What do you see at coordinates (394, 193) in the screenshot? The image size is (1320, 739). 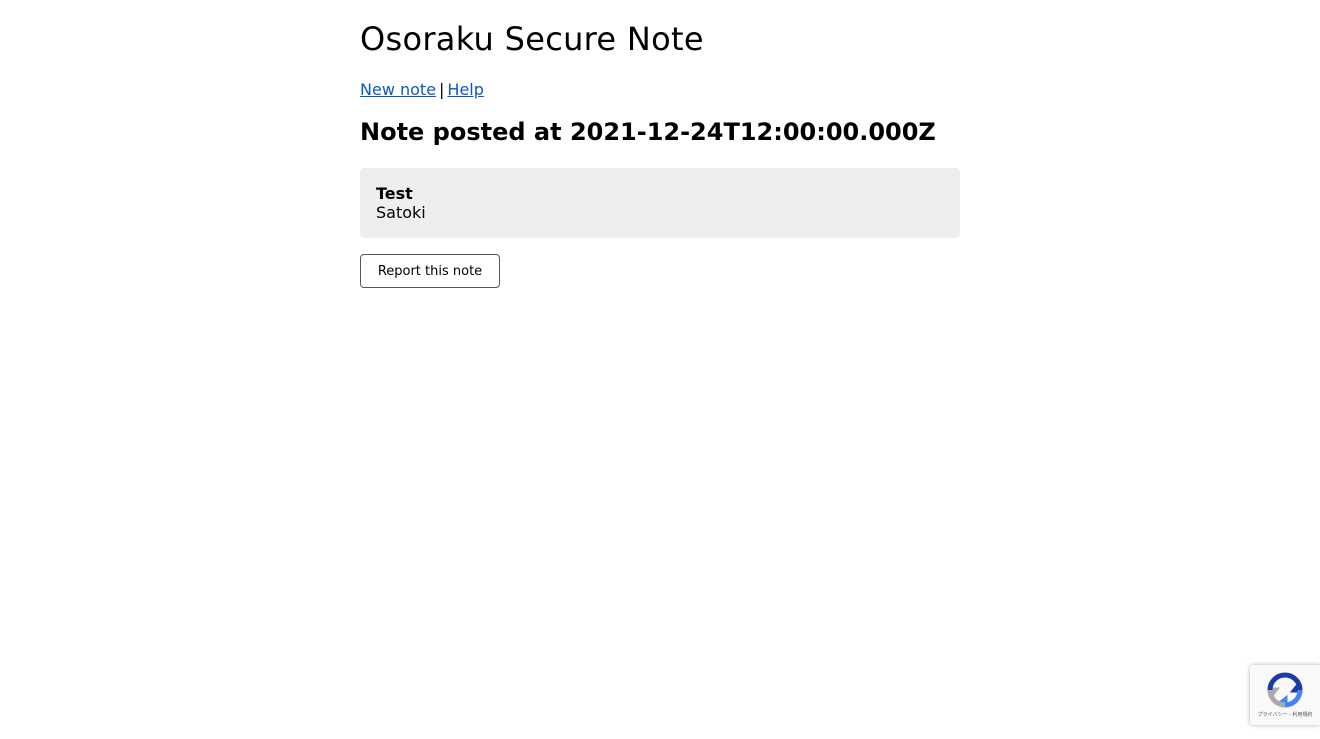 I see `note-title: Test` at bounding box center [394, 193].